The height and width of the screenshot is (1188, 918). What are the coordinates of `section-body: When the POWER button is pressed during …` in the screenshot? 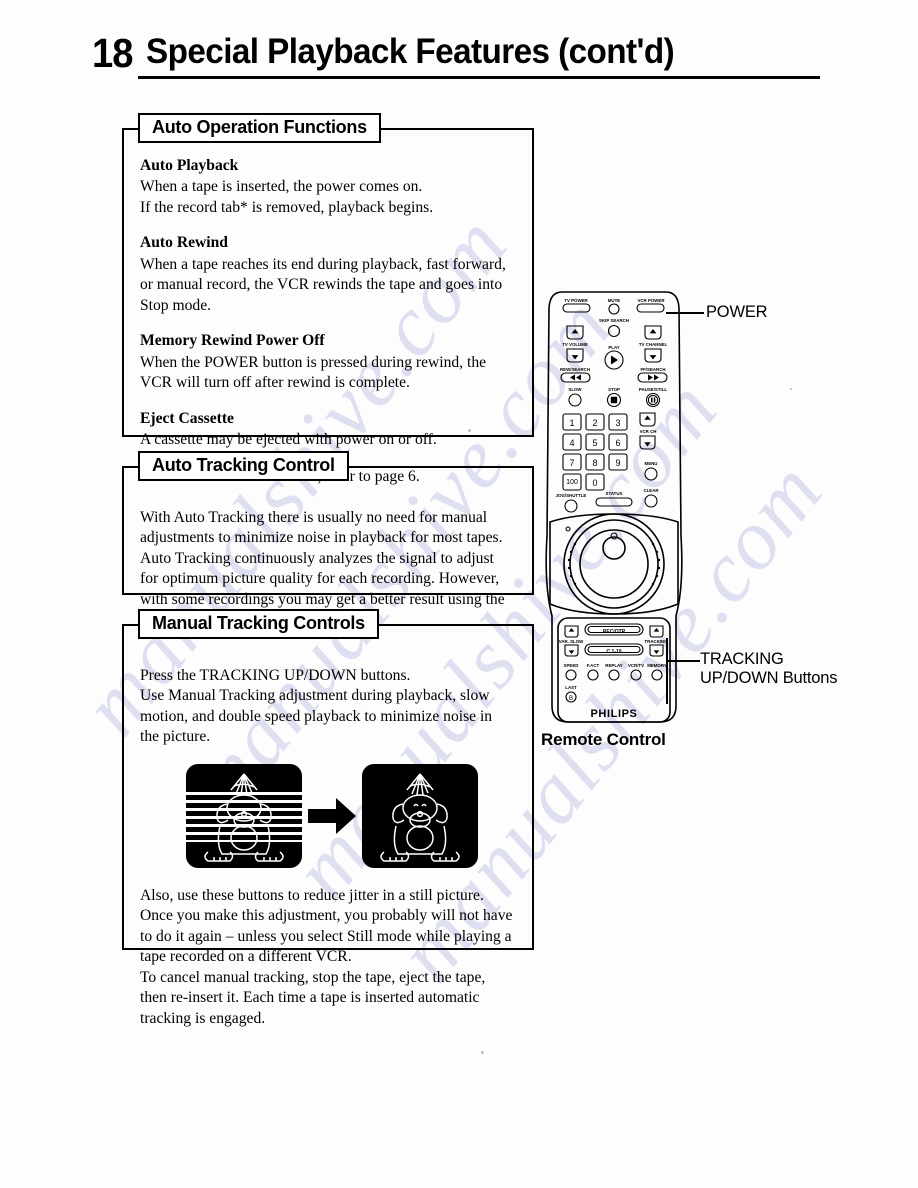 It's located at (313, 372).